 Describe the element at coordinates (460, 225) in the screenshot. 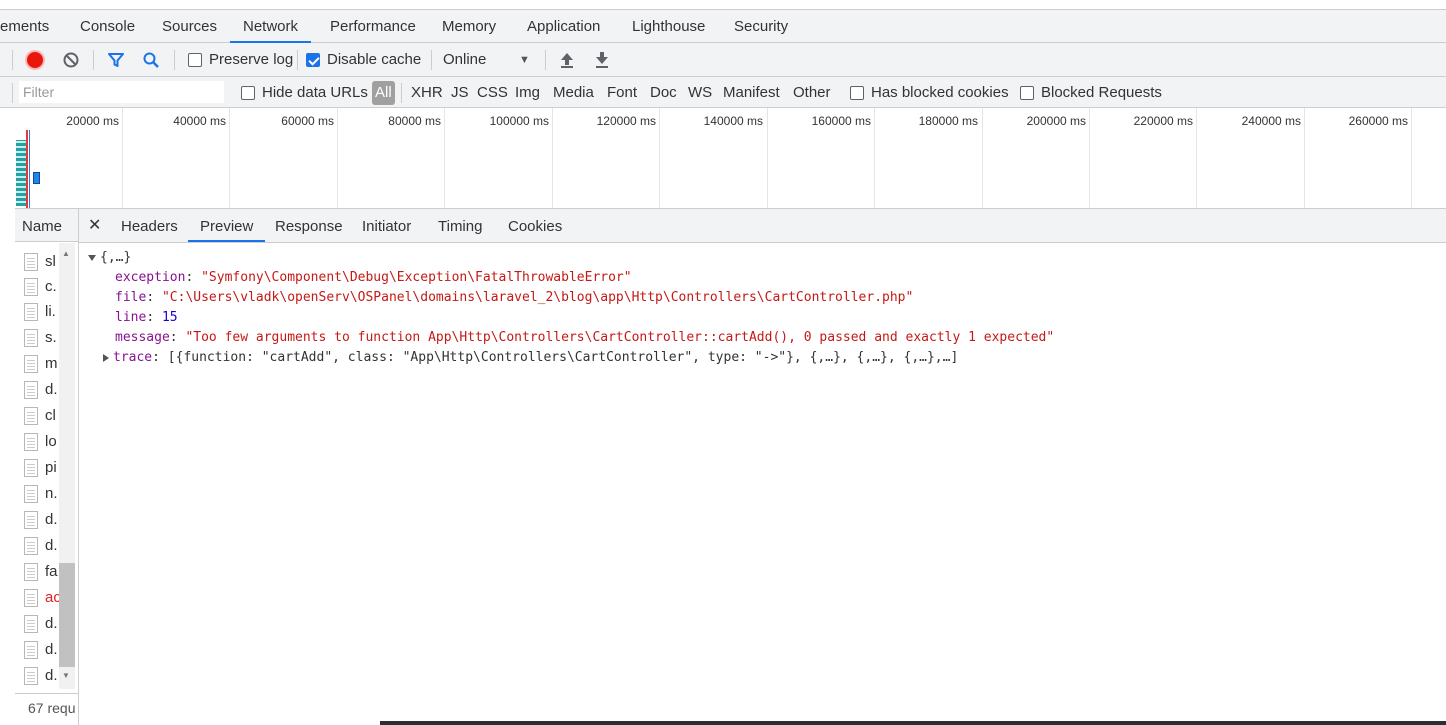

I see `tab-timing: Timing` at that location.